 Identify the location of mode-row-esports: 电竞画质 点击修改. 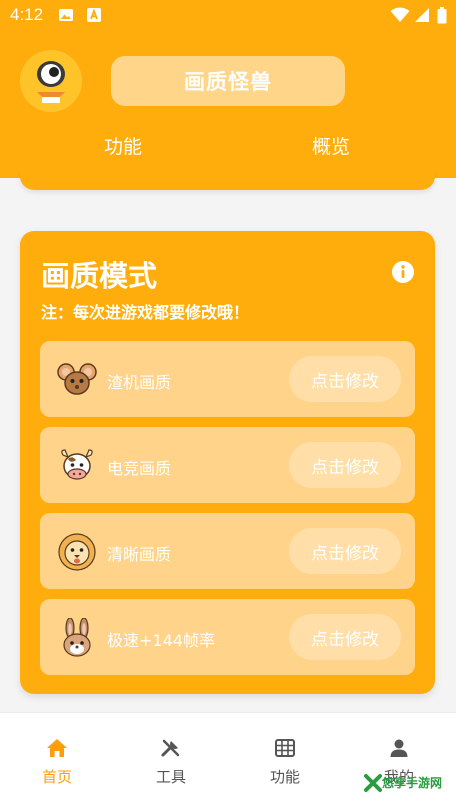
(227, 465).